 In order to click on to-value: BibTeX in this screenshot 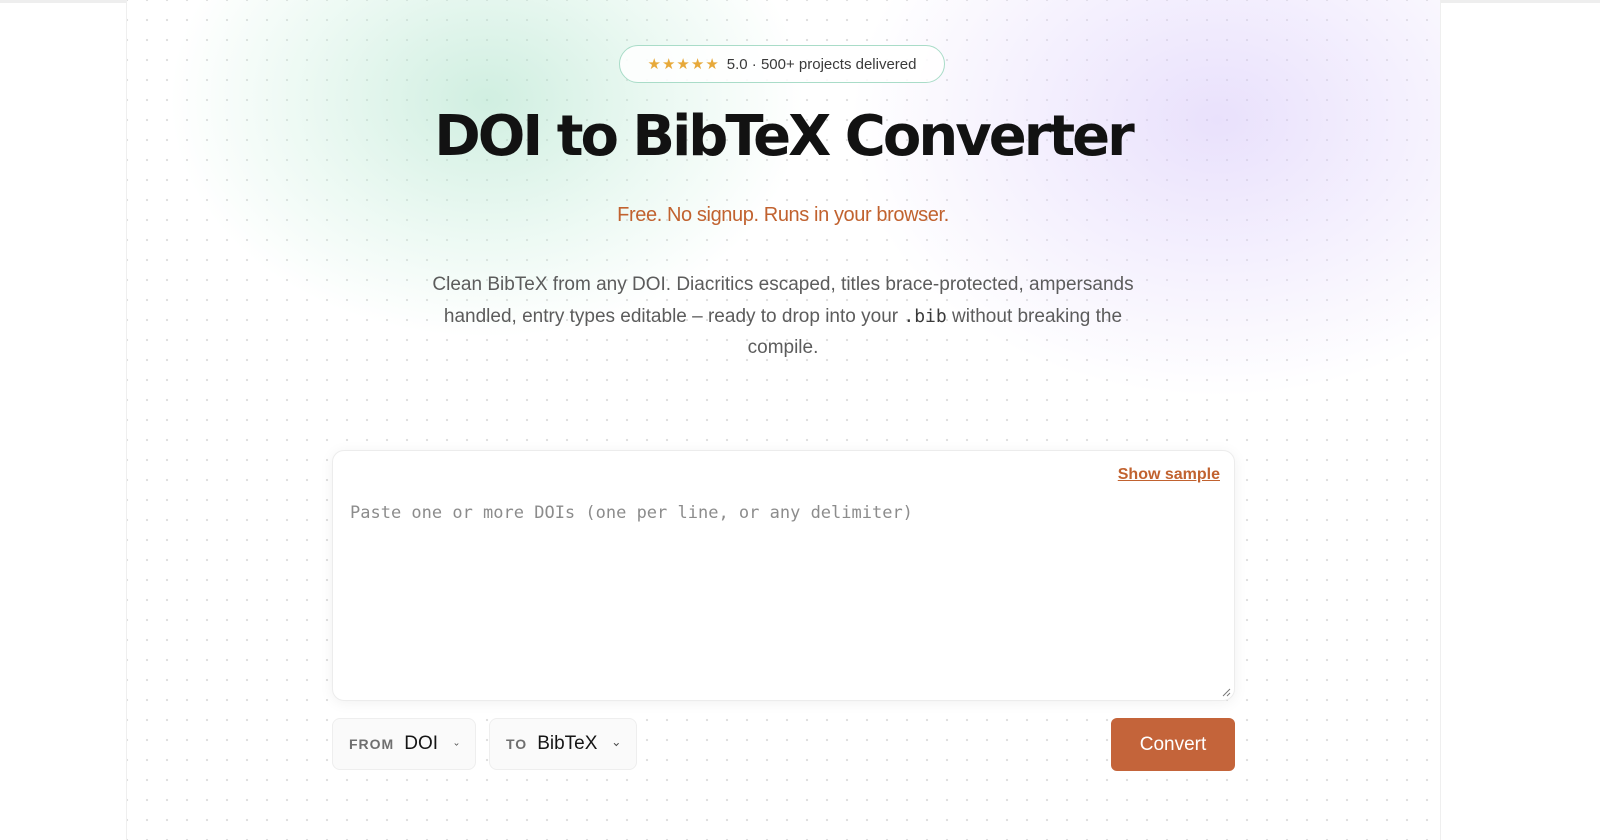, I will do `click(567, 743)`.